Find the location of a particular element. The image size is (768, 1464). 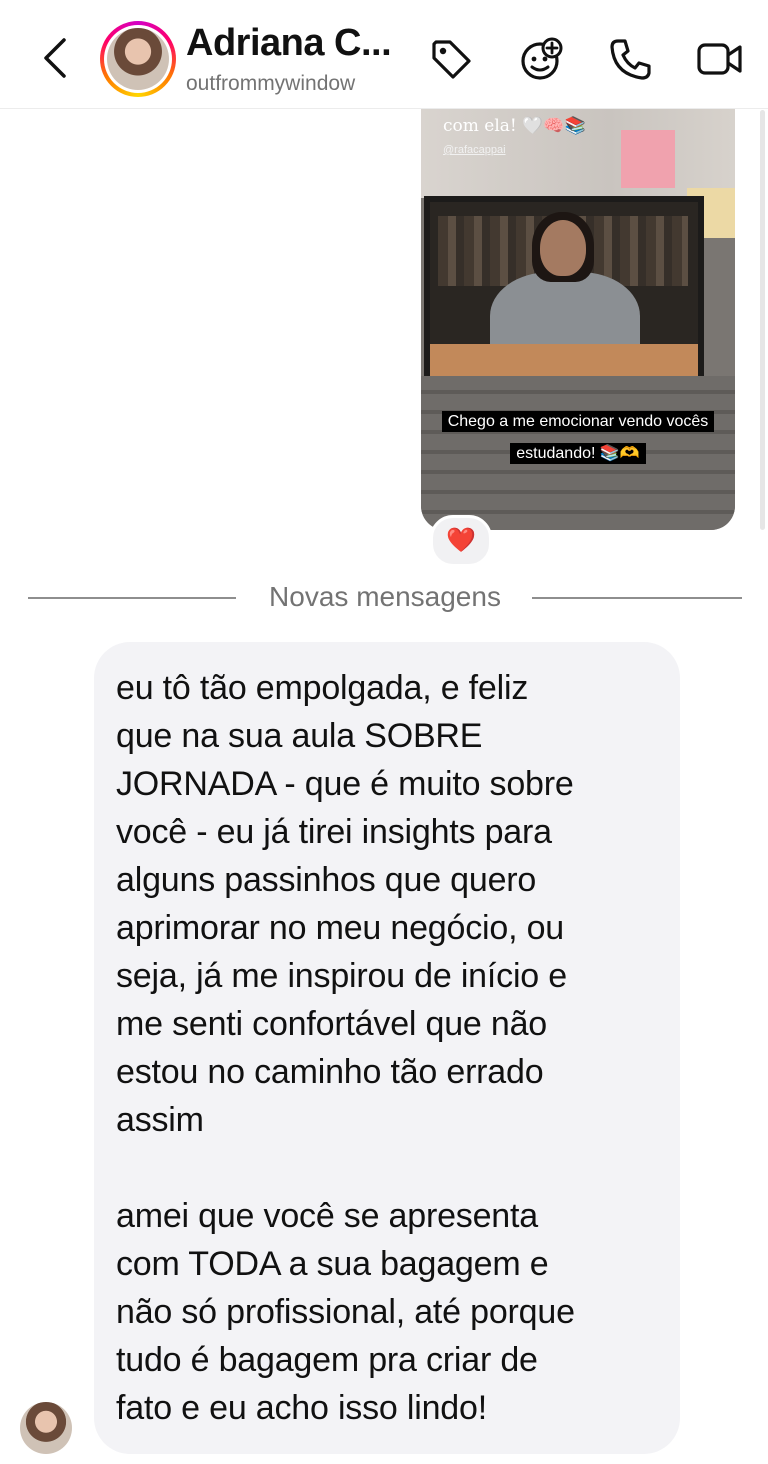

sticky-note is located at coordinates (648, 159).